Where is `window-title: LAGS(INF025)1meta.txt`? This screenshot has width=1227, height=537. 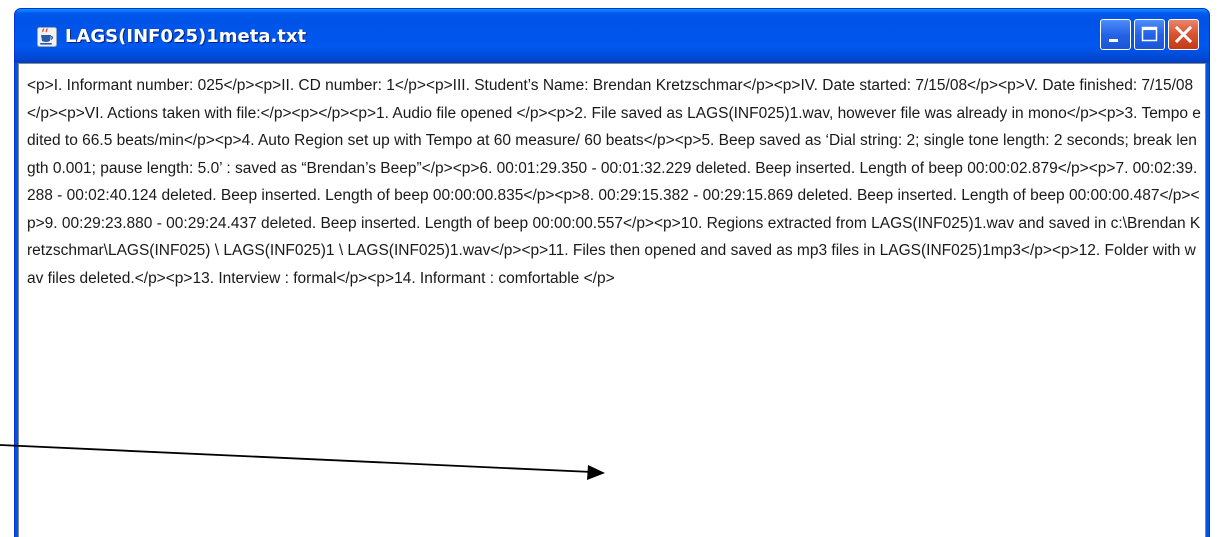
window-title: LAGS(INF025)1meta.txt is located at coordinates (186, 36).